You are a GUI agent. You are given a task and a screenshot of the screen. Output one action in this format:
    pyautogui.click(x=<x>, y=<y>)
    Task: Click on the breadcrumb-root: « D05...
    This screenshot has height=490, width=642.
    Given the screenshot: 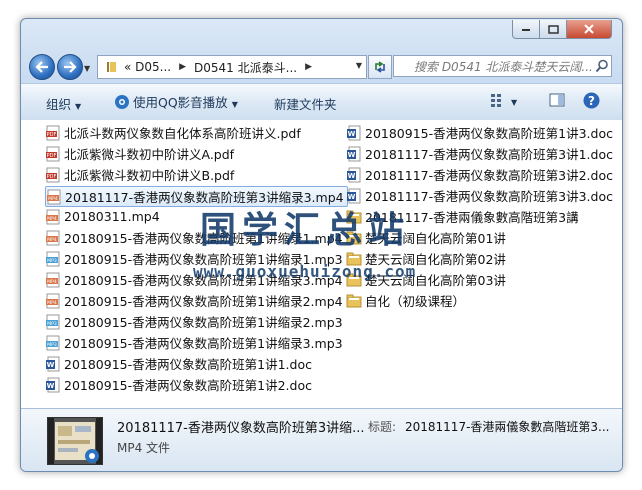 What is the action you would take?
    pyautogui.click(x=147, y=67)
    